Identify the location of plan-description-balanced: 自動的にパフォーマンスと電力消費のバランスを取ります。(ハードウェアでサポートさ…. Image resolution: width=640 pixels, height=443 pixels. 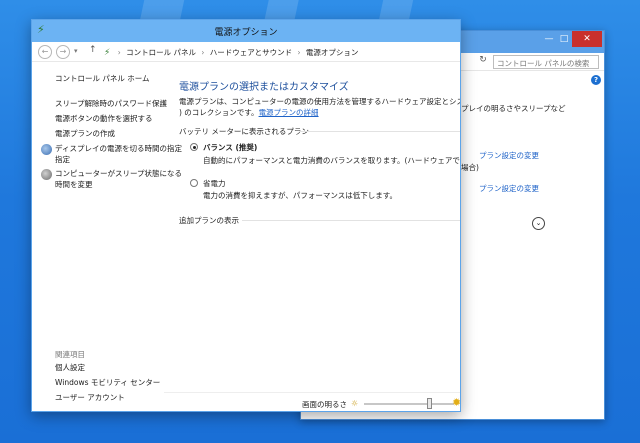
(331, 160).